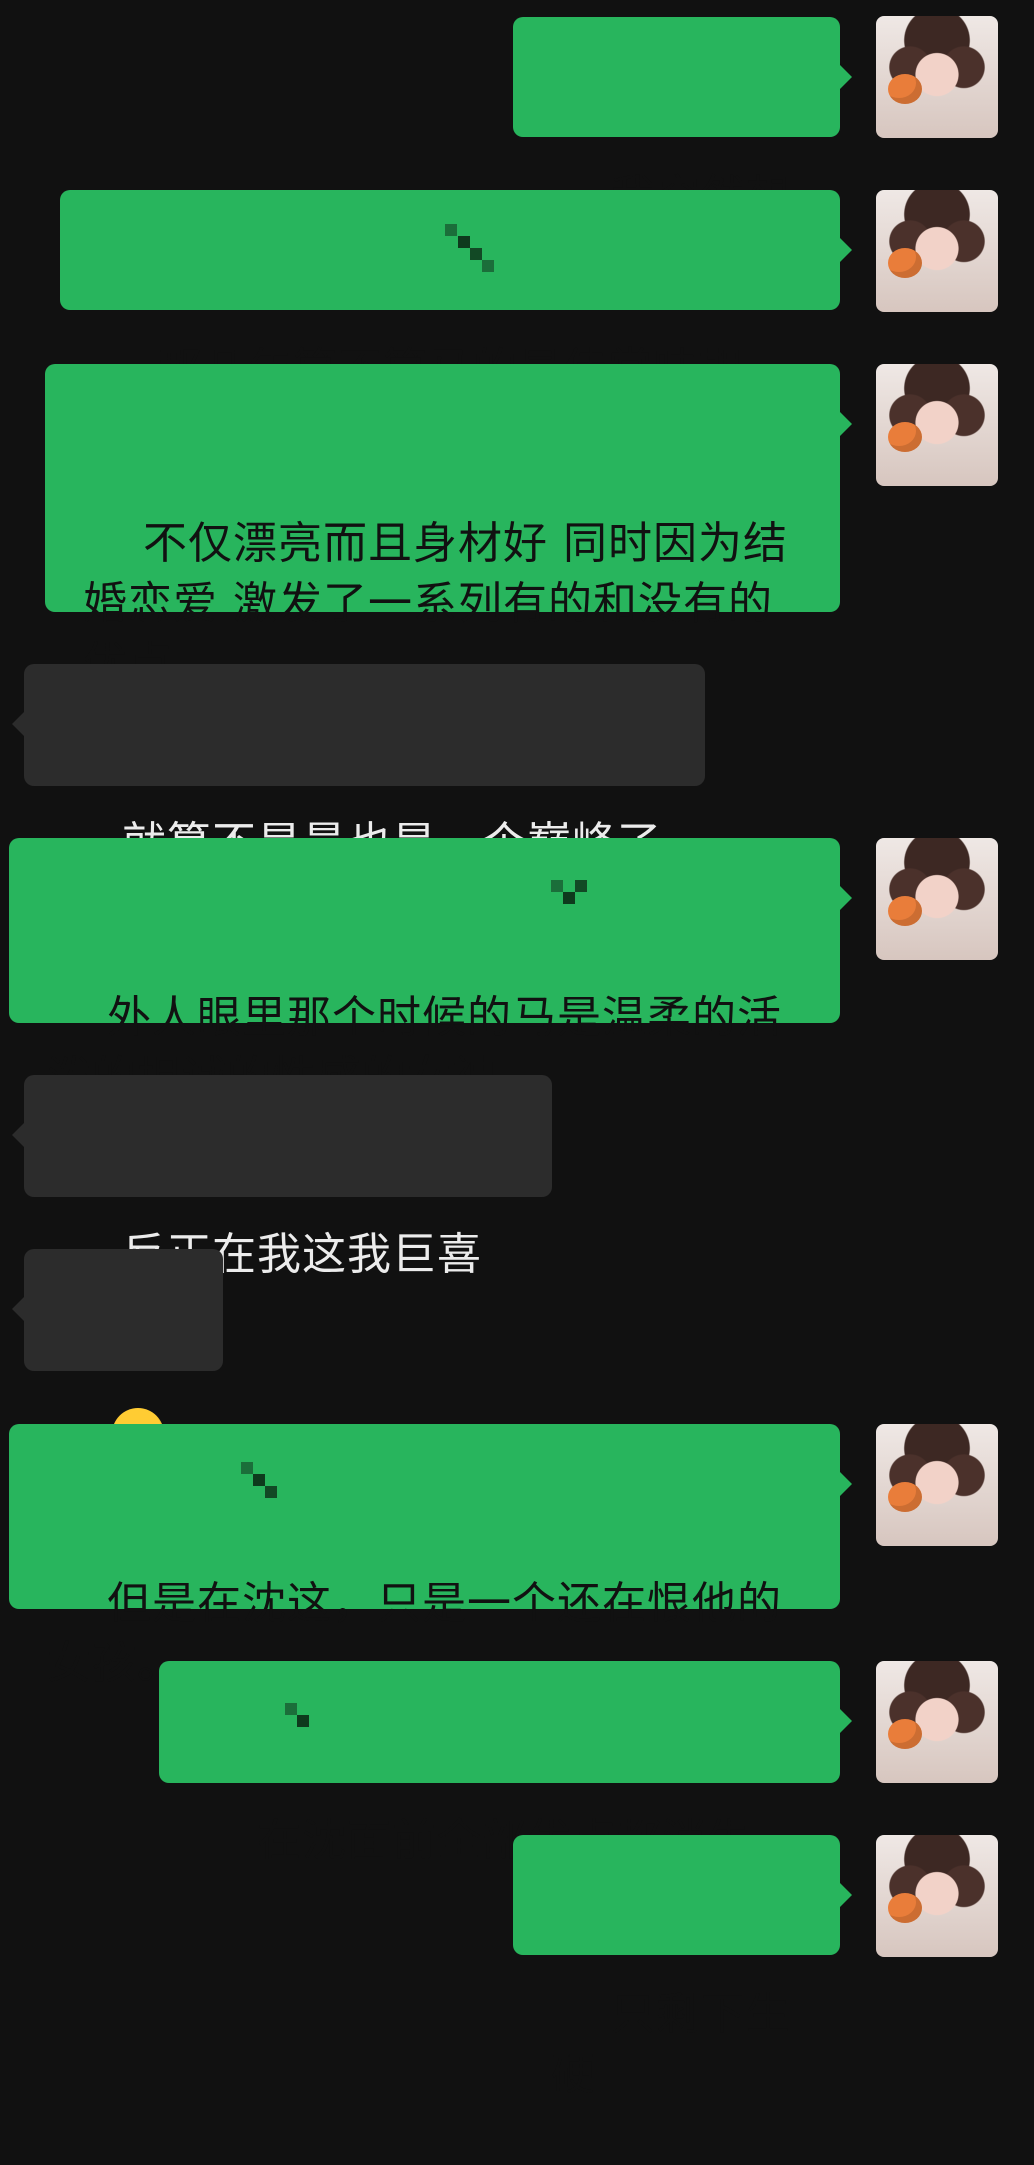 The width and height of the screenshot is (1034, 2165). I want to click on message-bubble-outgoing: 但是在沈这，只是一个还在恨他的女孩。。。, so click(430, 1556).